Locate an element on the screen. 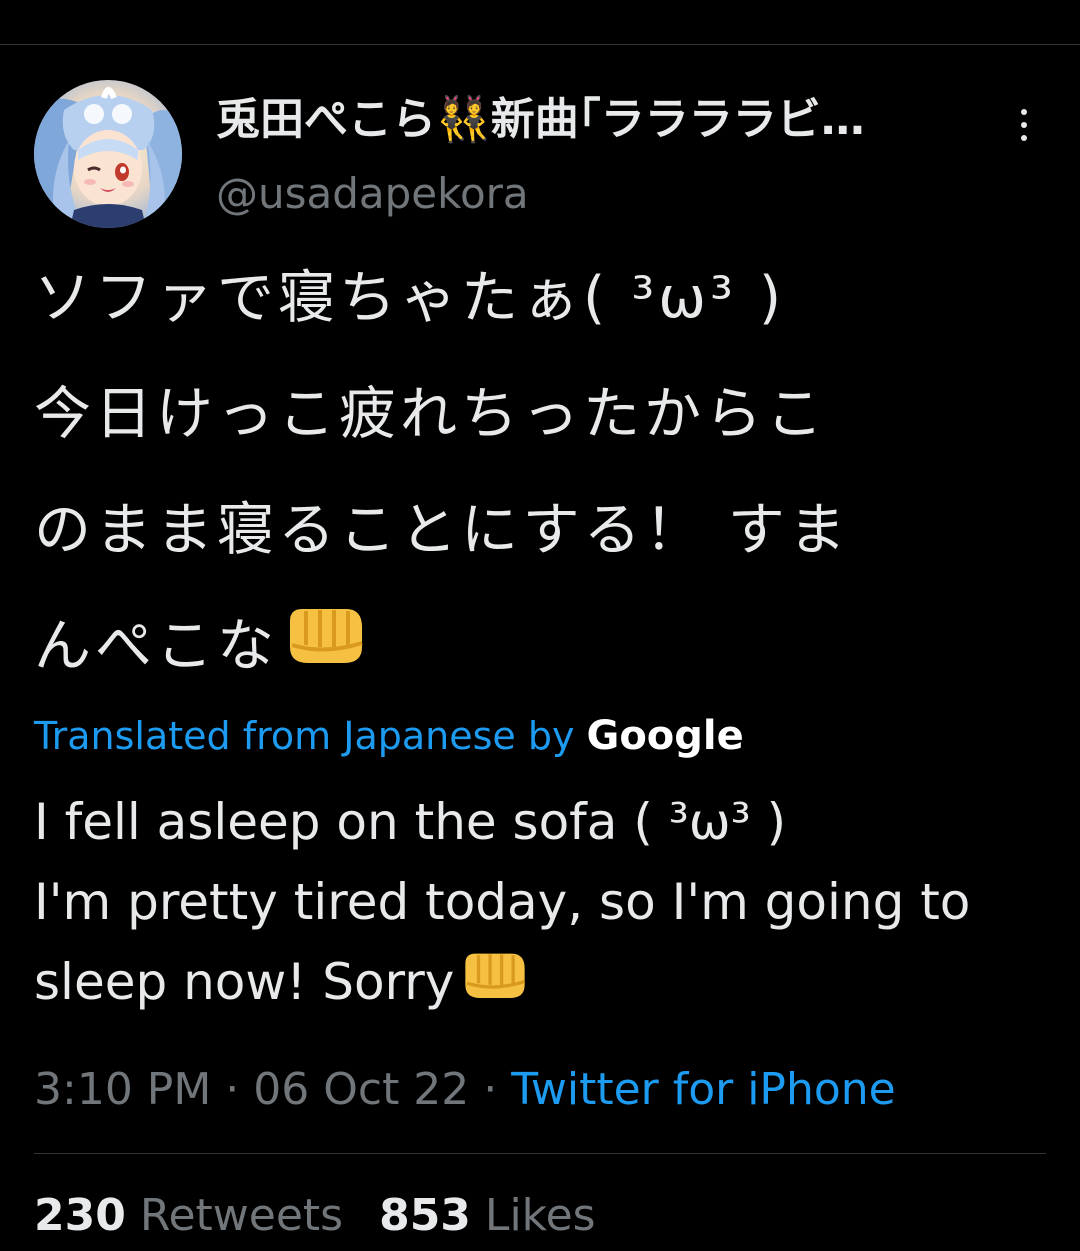 The width and height of the screenshot is (1080, 1251). tweet-date: 06 Oct 22 is located at coordinates (361, 1089).